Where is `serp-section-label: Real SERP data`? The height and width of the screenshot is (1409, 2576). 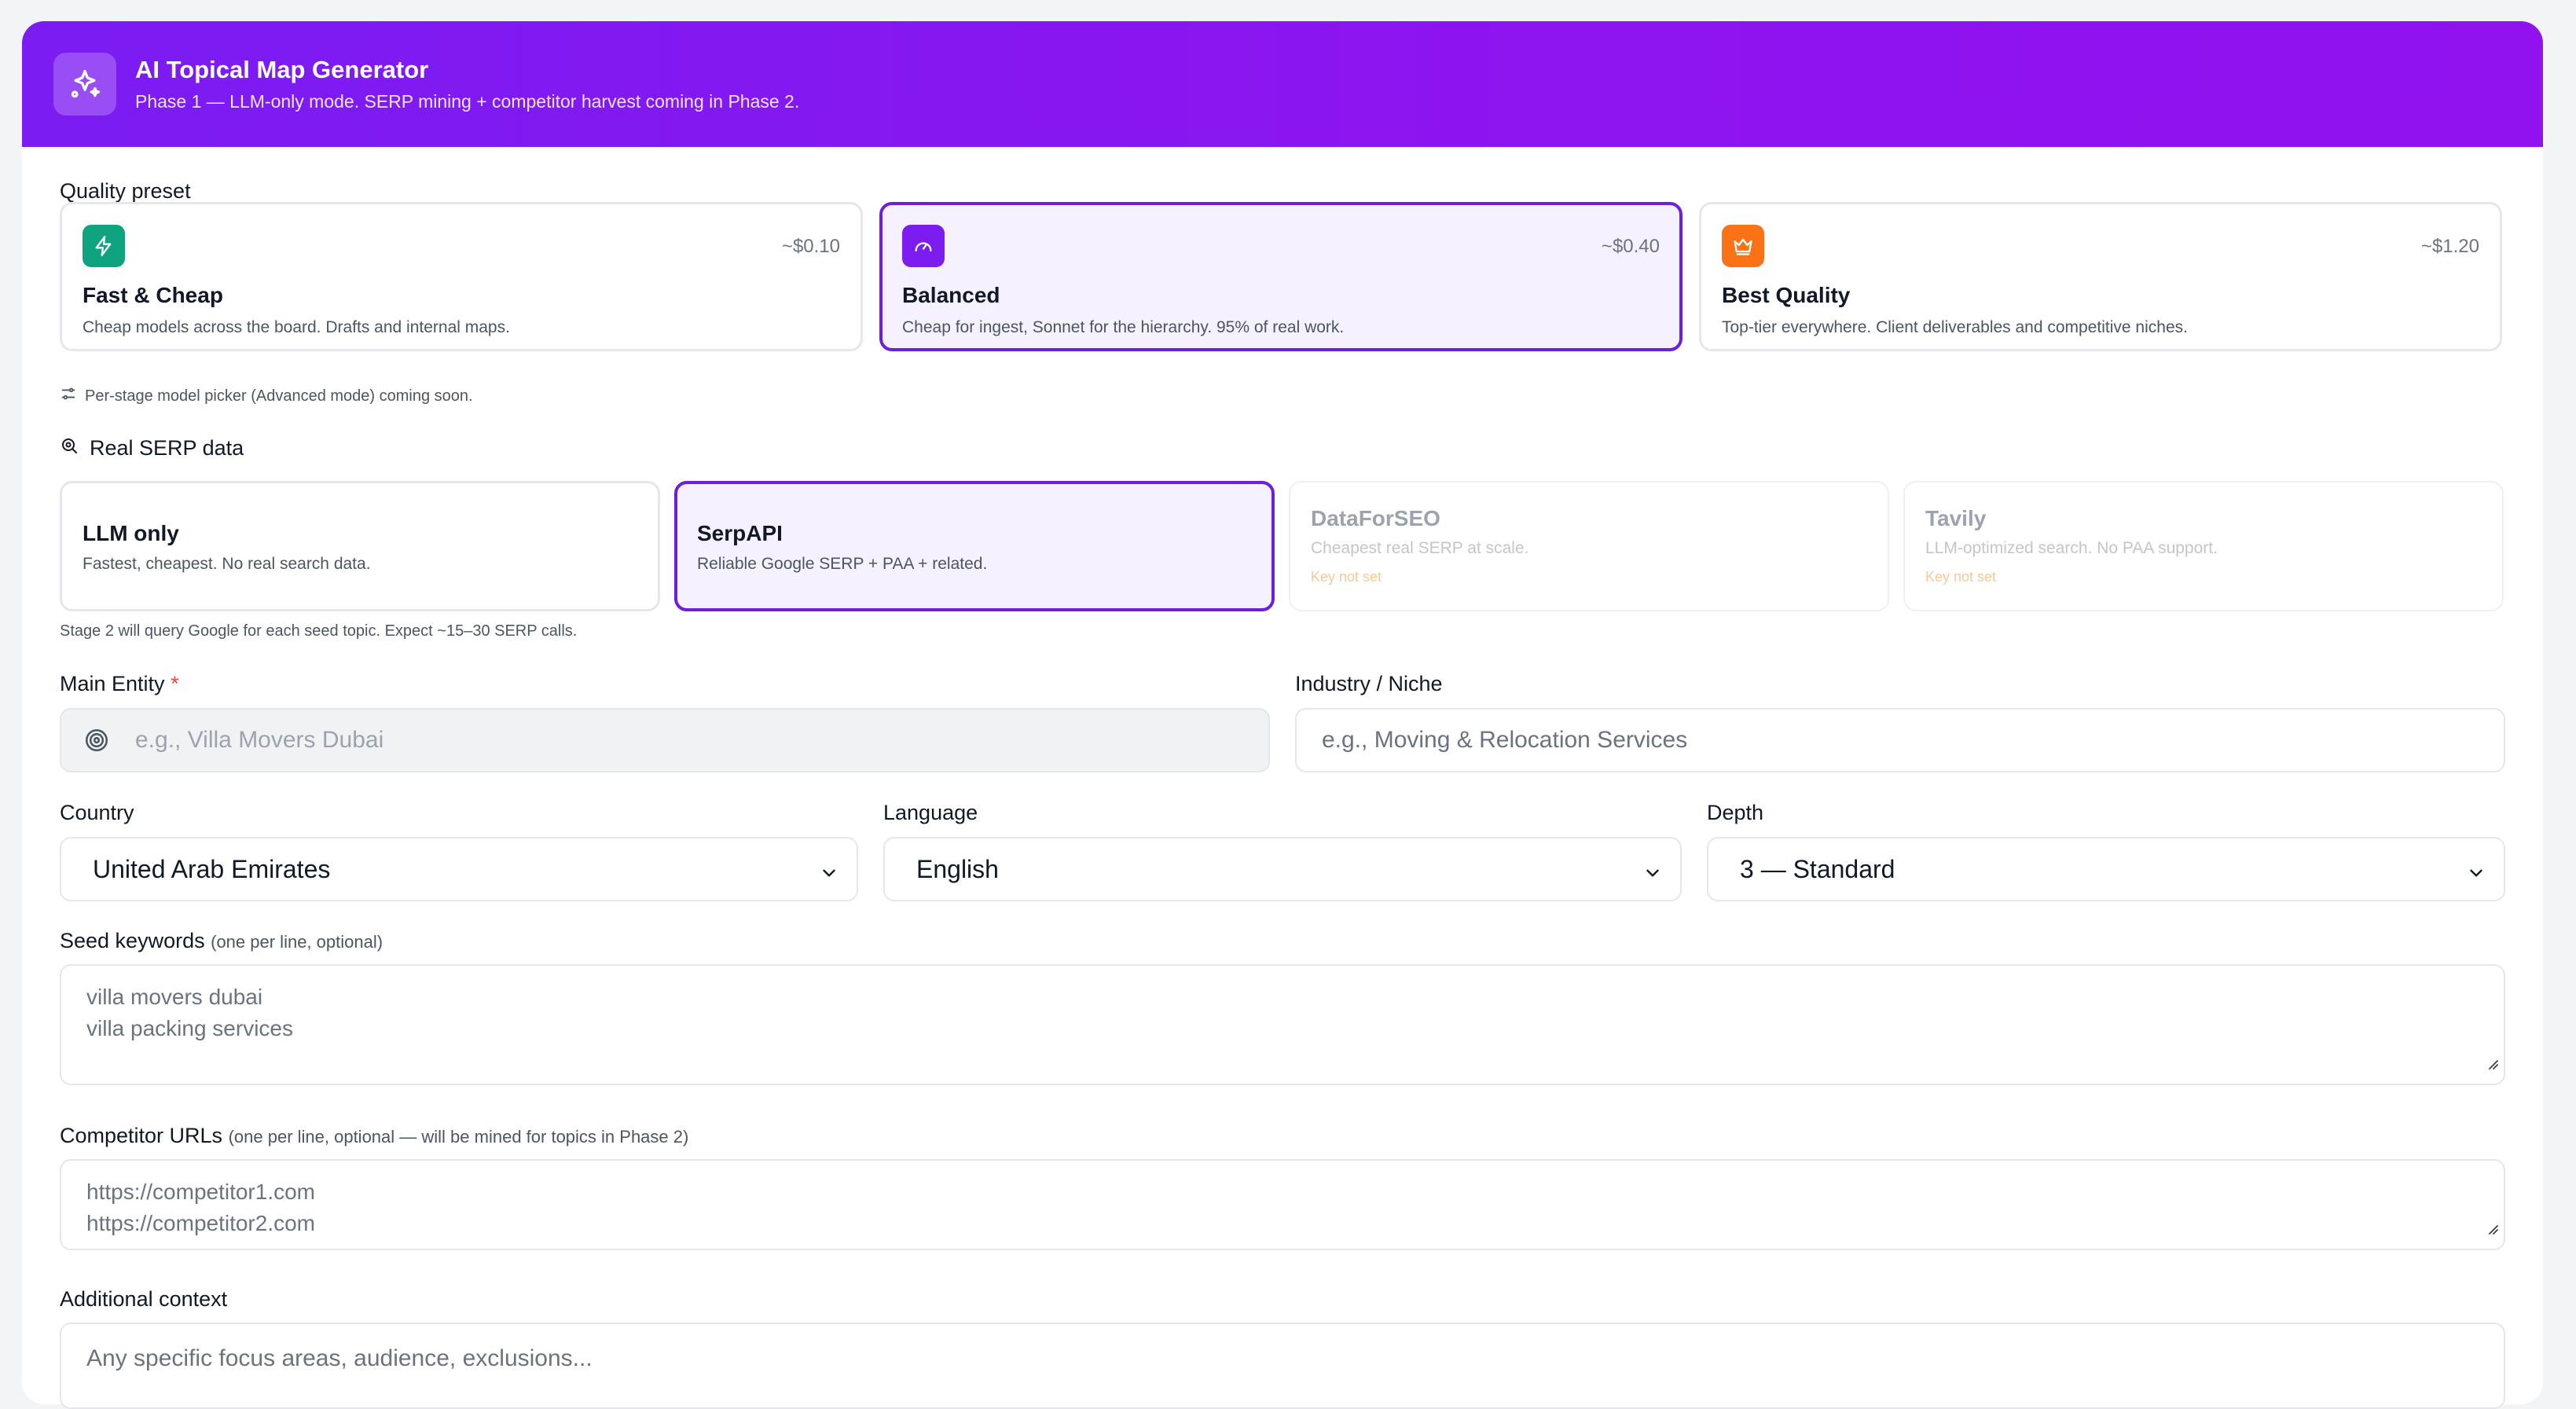 serp-section-label: Real SERP data is located at coordinates (152, 448).